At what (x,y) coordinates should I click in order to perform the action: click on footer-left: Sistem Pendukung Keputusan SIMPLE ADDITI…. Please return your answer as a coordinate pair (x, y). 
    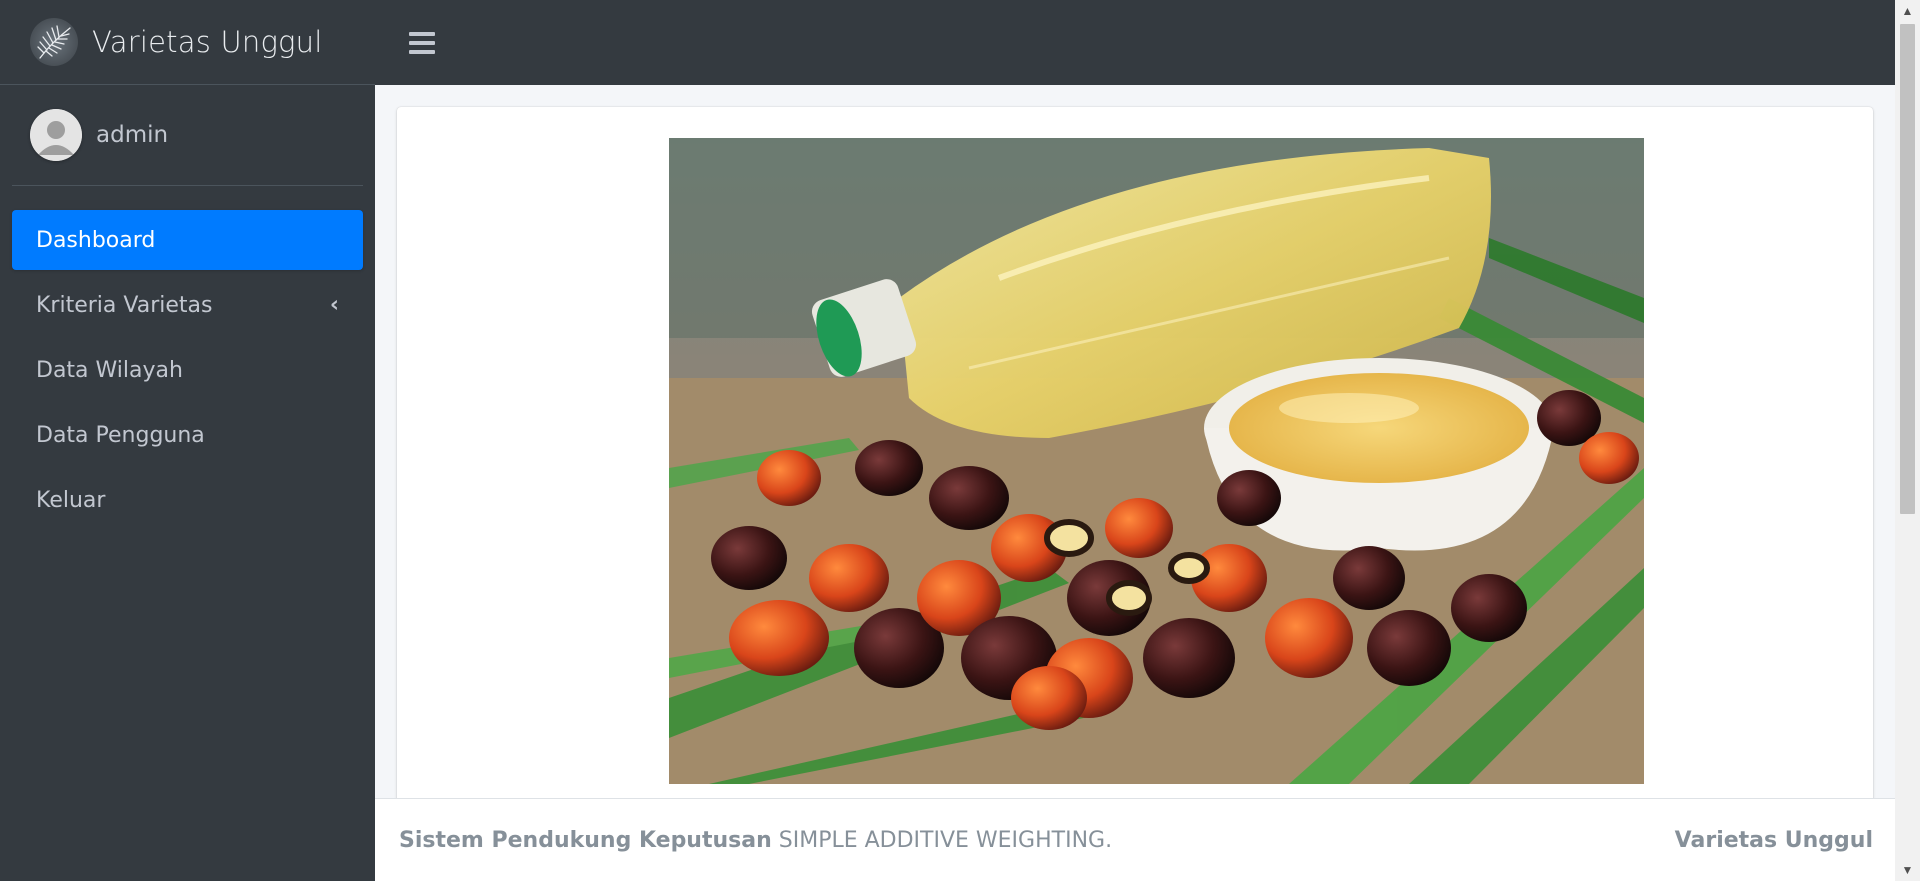
    Looking at the image, I should click on (755, 840).